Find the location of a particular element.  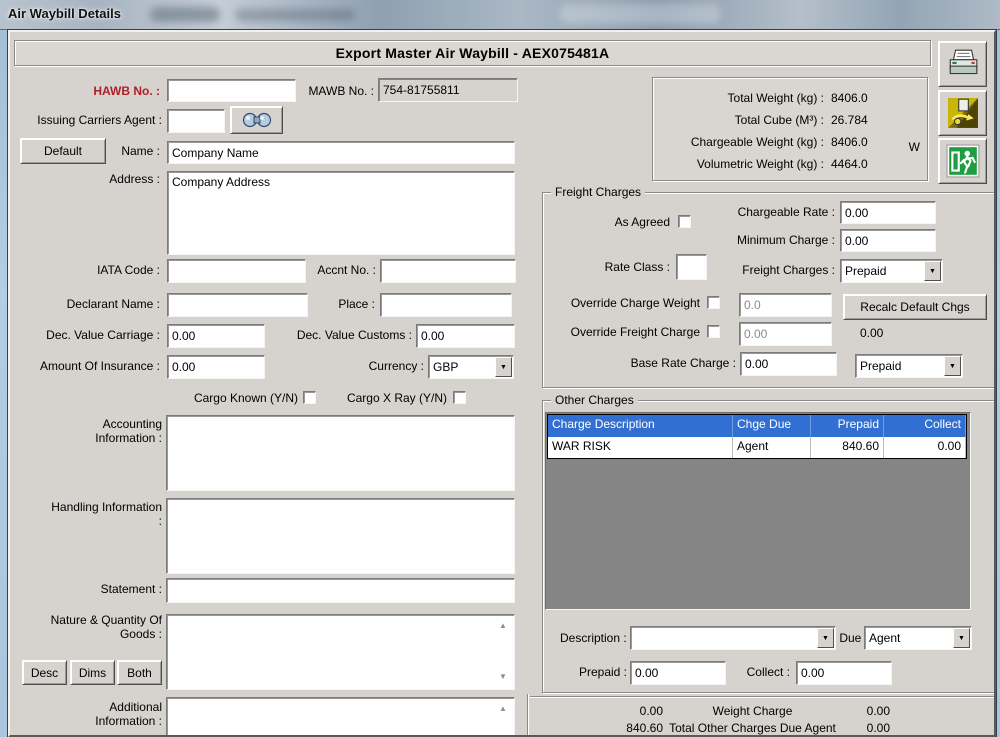

declarant-name-input is located at coordinates (237, 305).